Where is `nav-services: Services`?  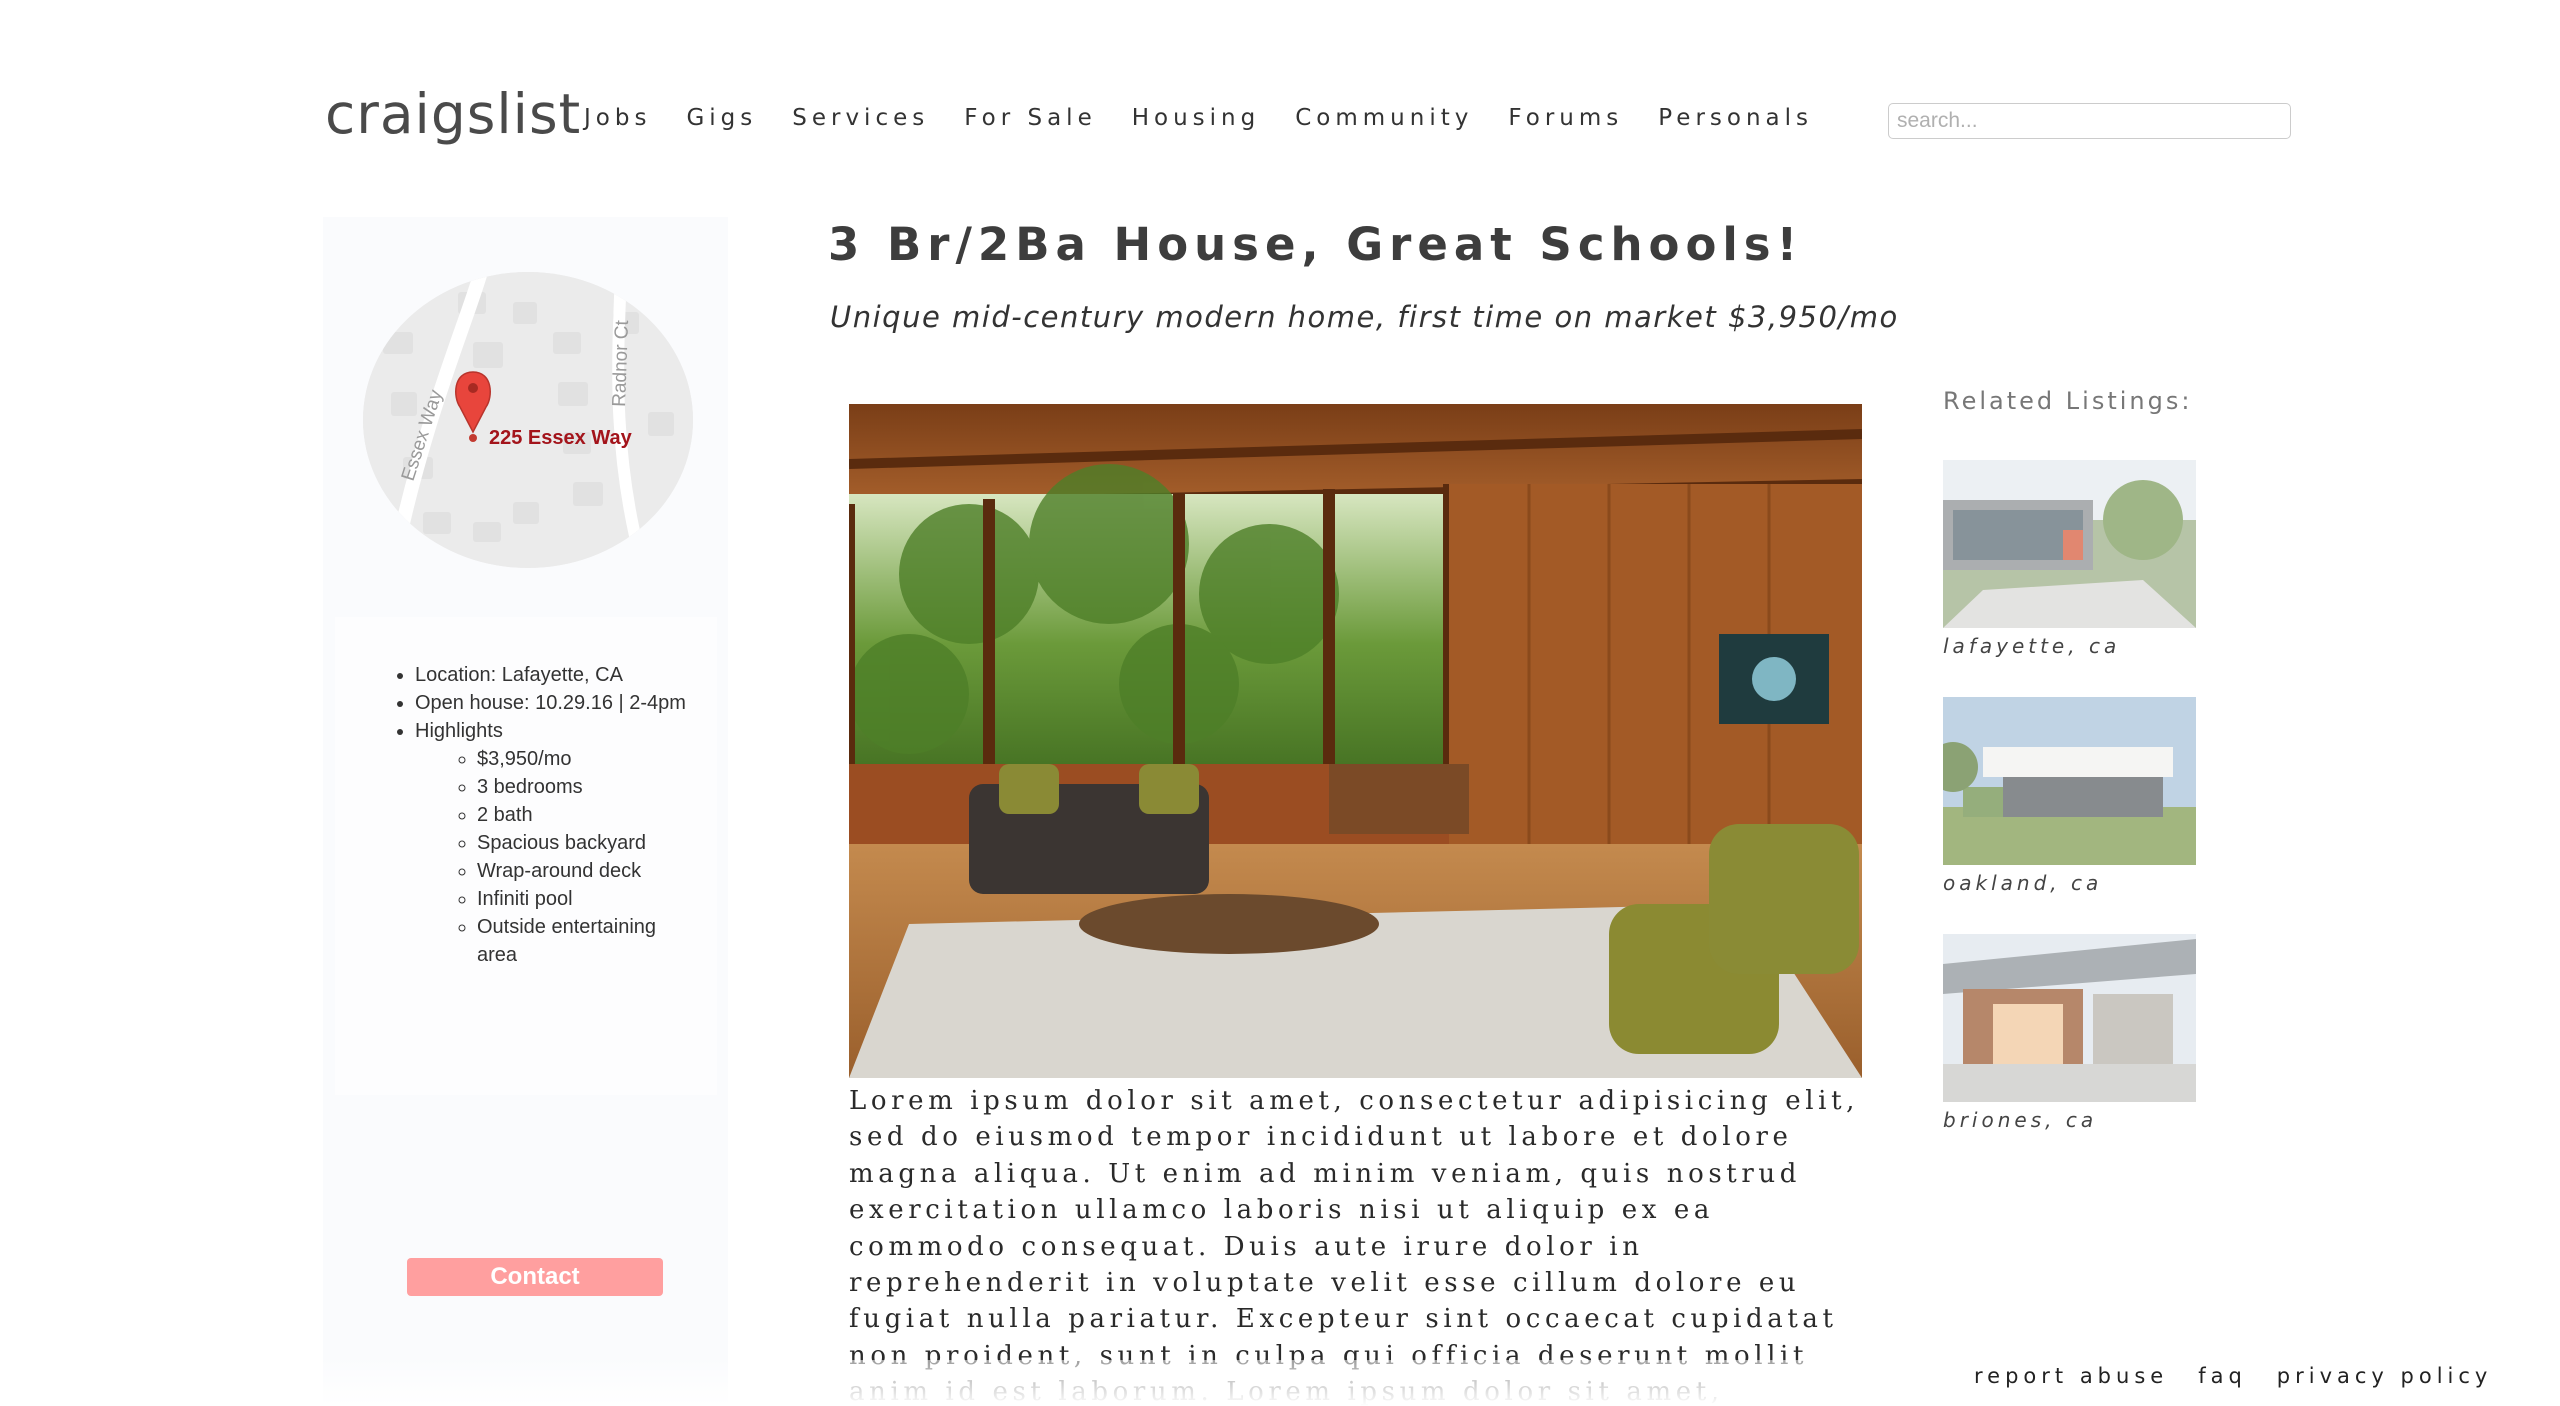 nav-services: Services is located at coordinates (860, 118).